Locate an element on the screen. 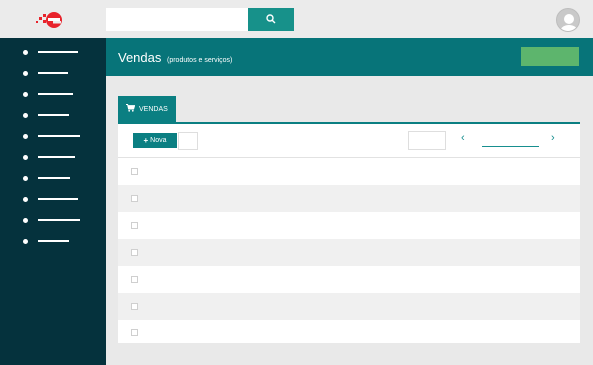 The image size is (593, 365). tab-label: VENDAS is located at coordinates (153, 109).